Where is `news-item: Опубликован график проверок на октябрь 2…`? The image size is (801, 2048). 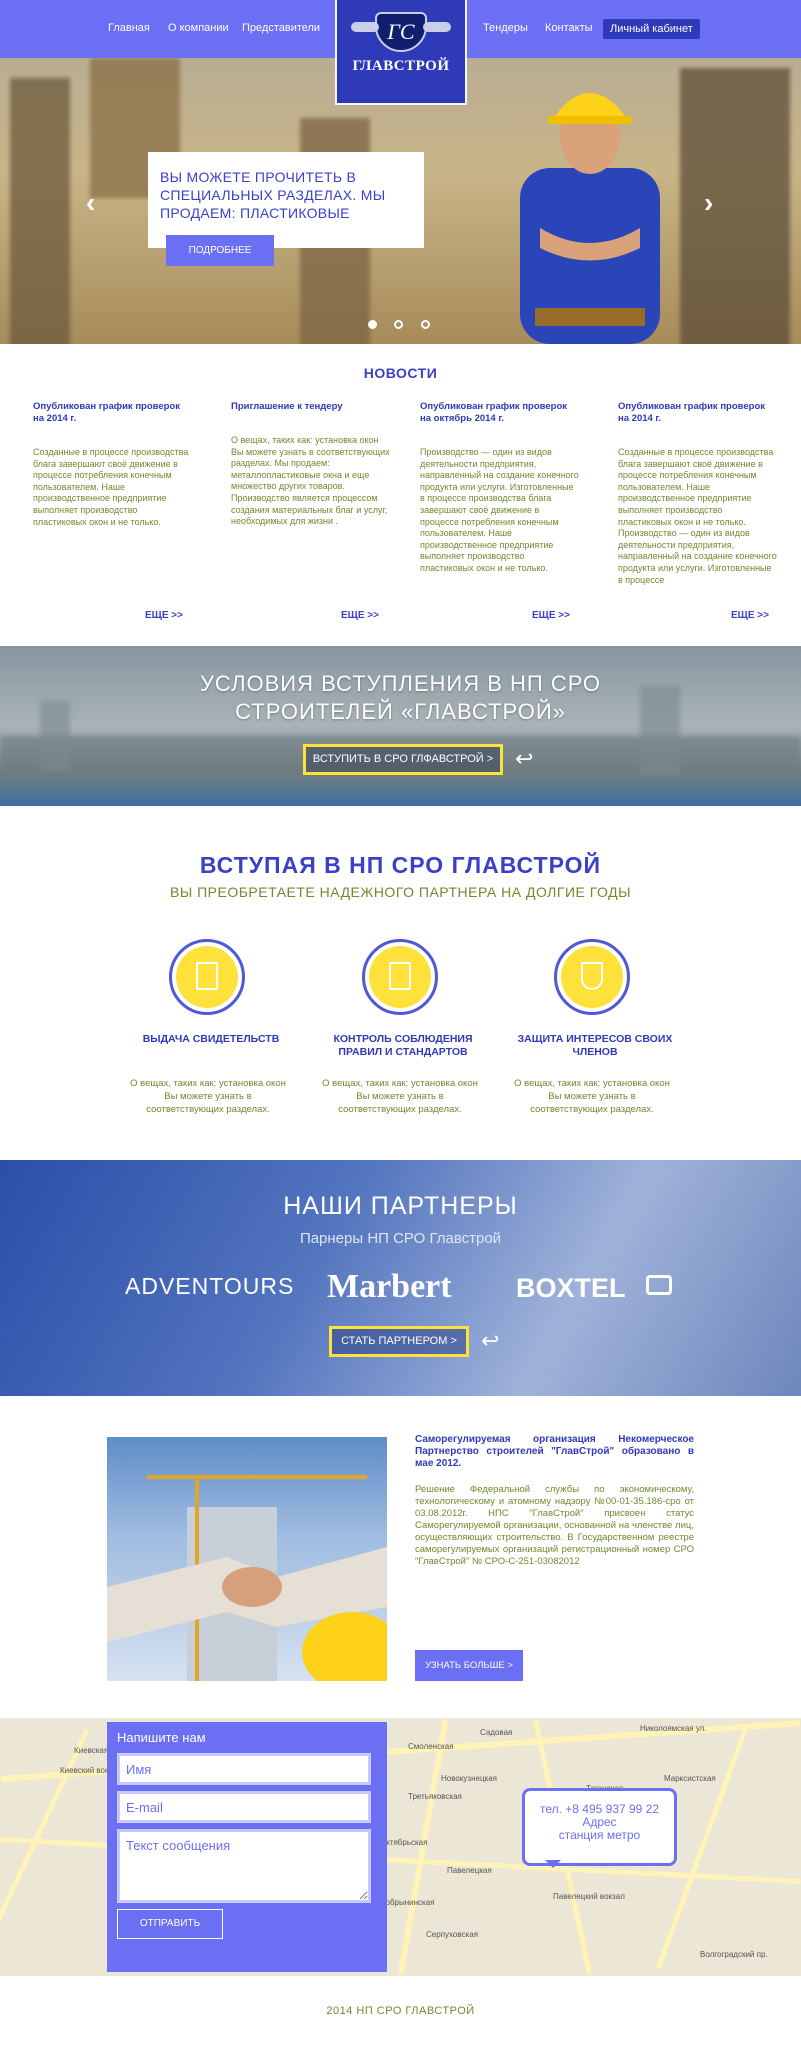 news-item: Опубликован график проверок на октябрь 2… is located at coordinates (500, 488).